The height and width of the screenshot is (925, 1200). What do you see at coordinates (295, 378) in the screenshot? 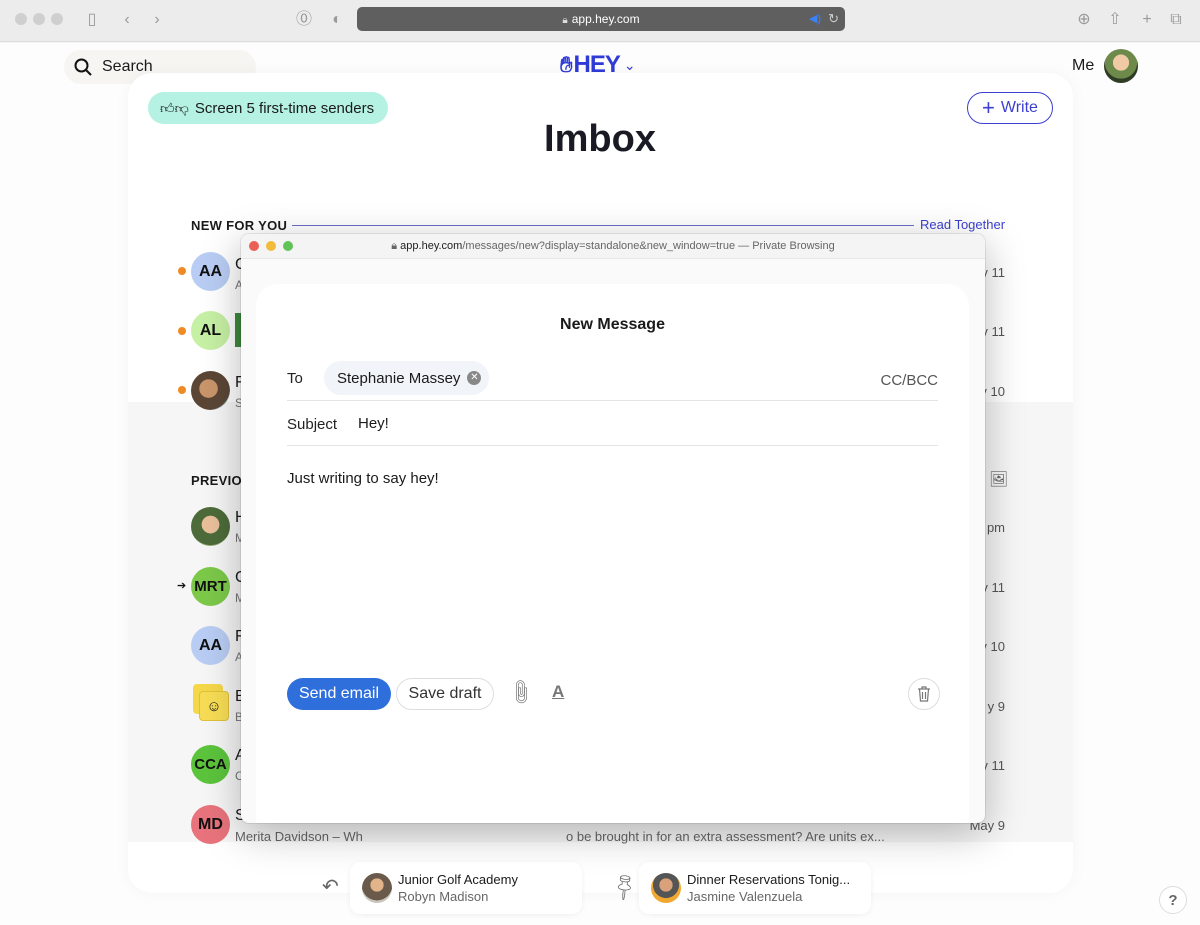
I see `to-label: To` at bounding box center [295, 378].